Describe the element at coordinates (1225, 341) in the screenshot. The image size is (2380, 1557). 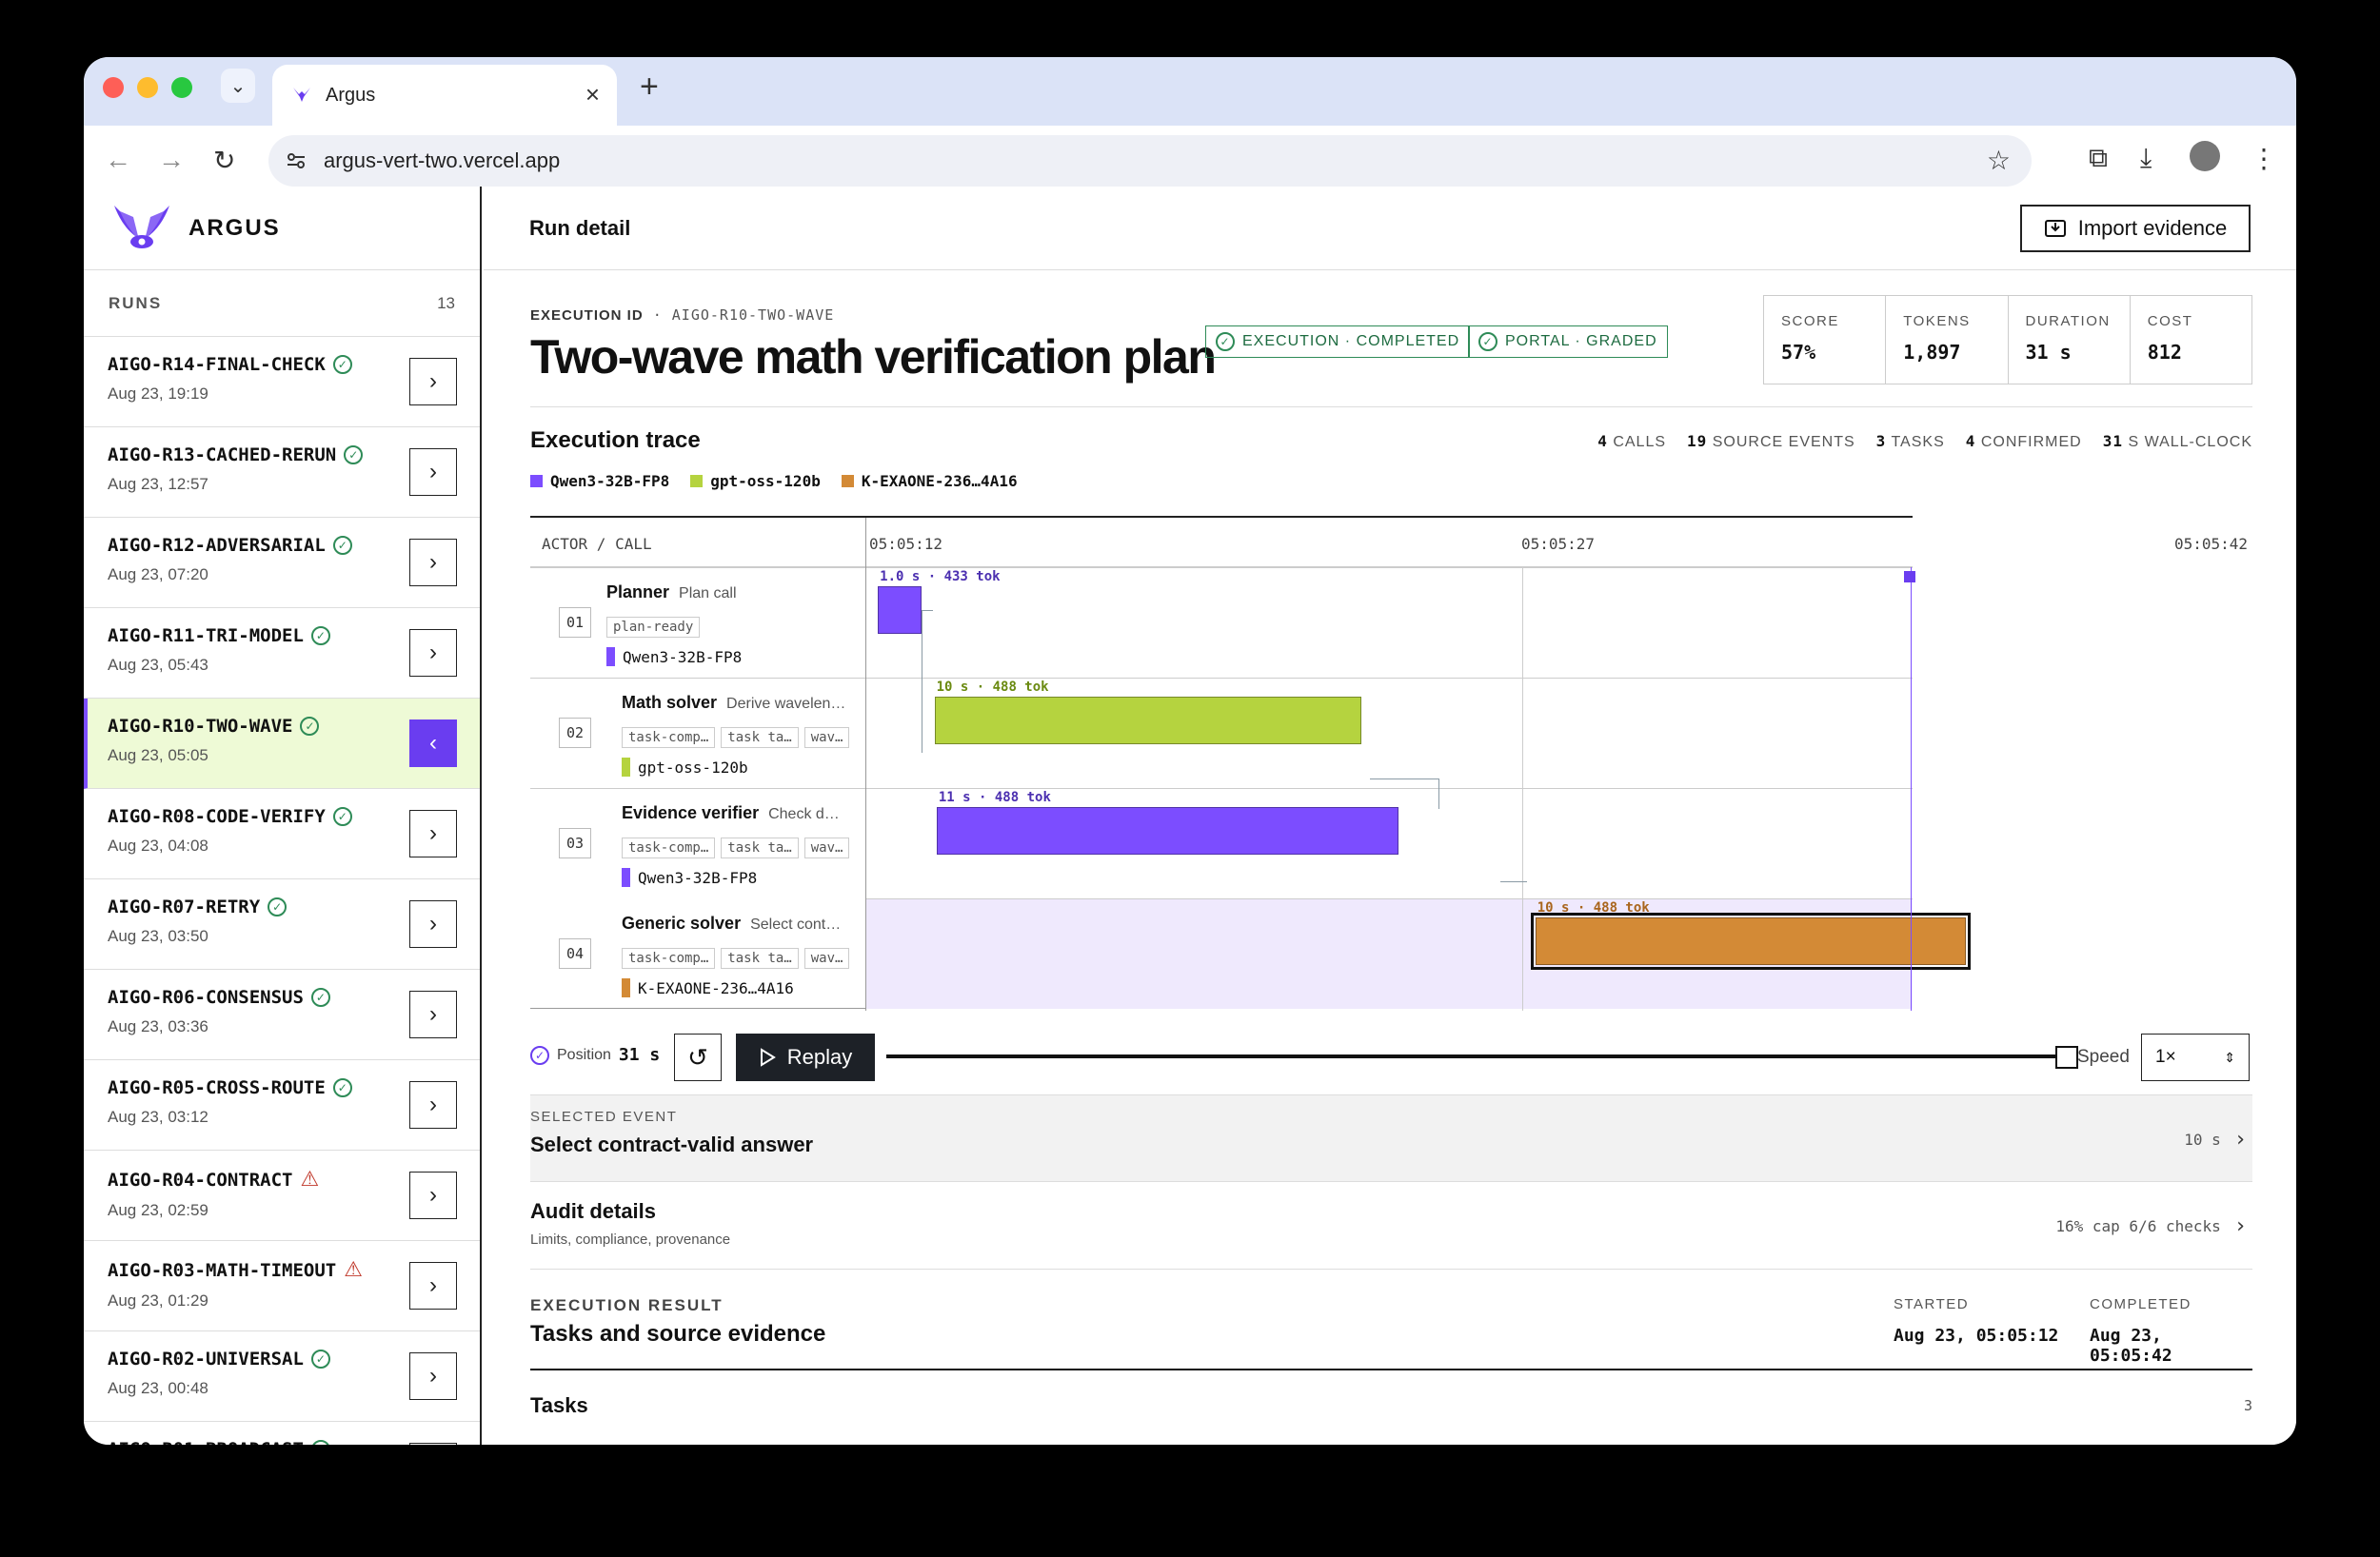
I see `check-circle-icon: ✓` at that location.